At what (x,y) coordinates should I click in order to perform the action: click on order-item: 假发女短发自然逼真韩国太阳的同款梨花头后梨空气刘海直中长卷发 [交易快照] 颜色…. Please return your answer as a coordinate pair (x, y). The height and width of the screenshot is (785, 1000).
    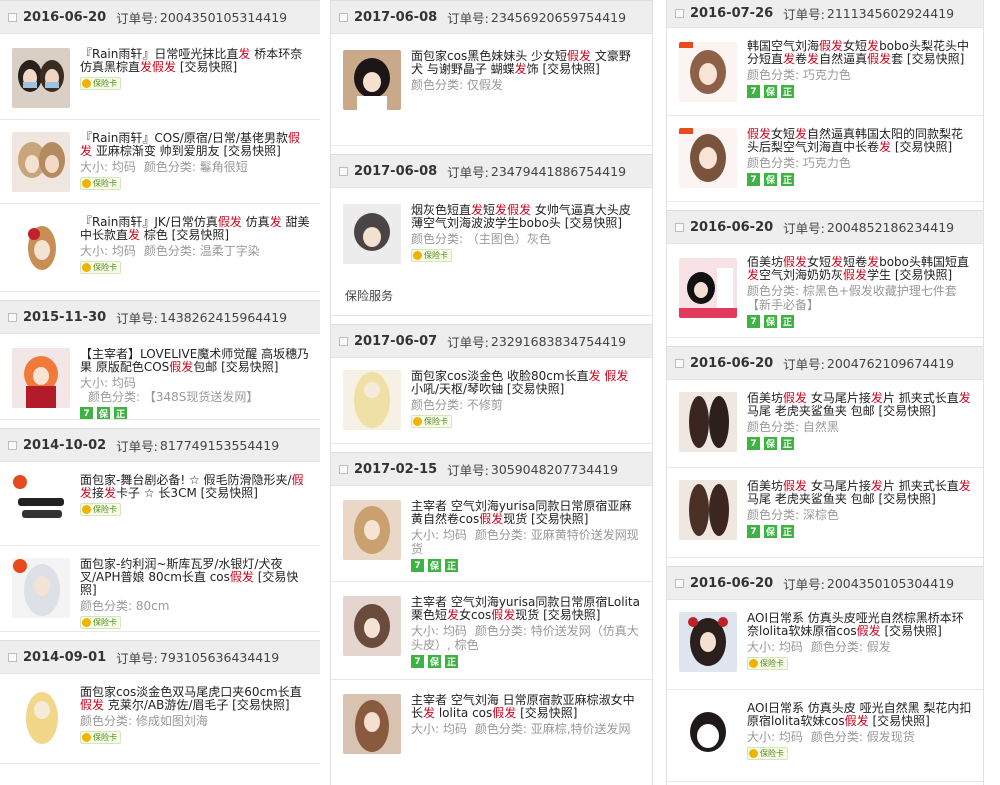
    Looking at the image, I should click on (825, 159).